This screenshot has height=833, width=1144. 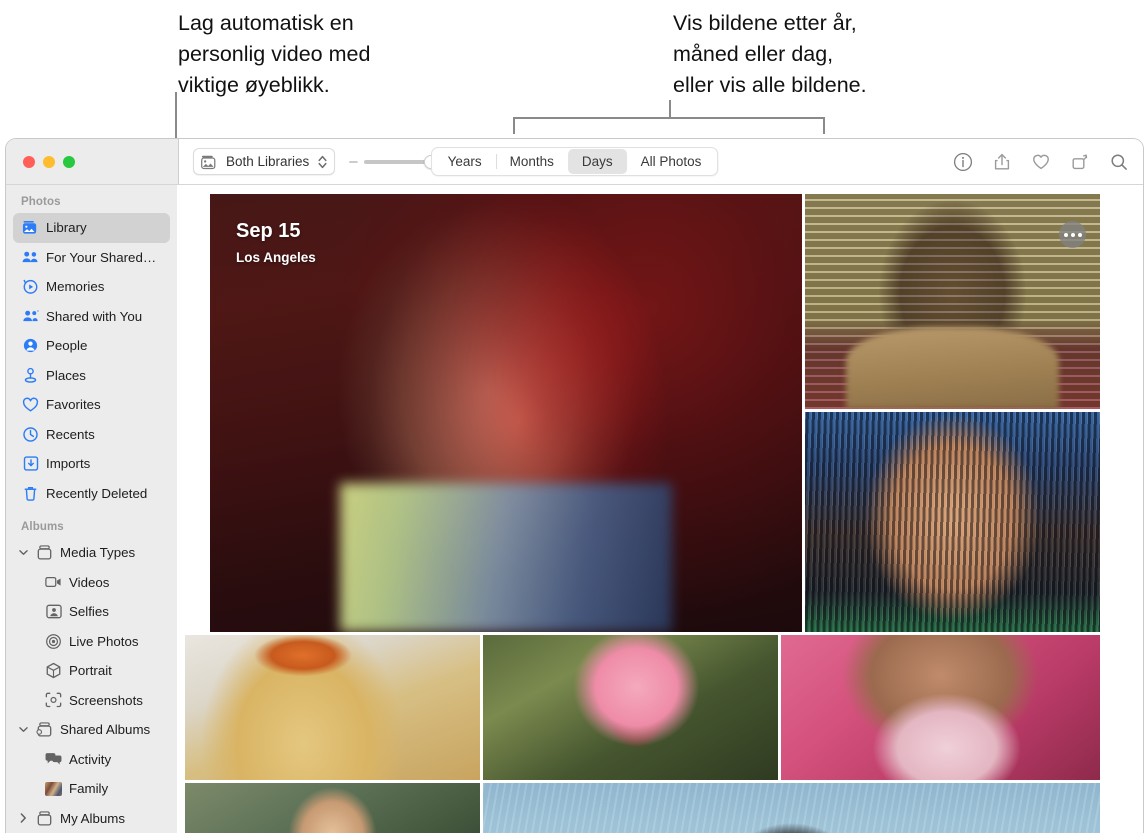 What do you see at coordinates (53, 641) in the screenshot?
I see `live-photo-icon` at bounding box center [53, 641].